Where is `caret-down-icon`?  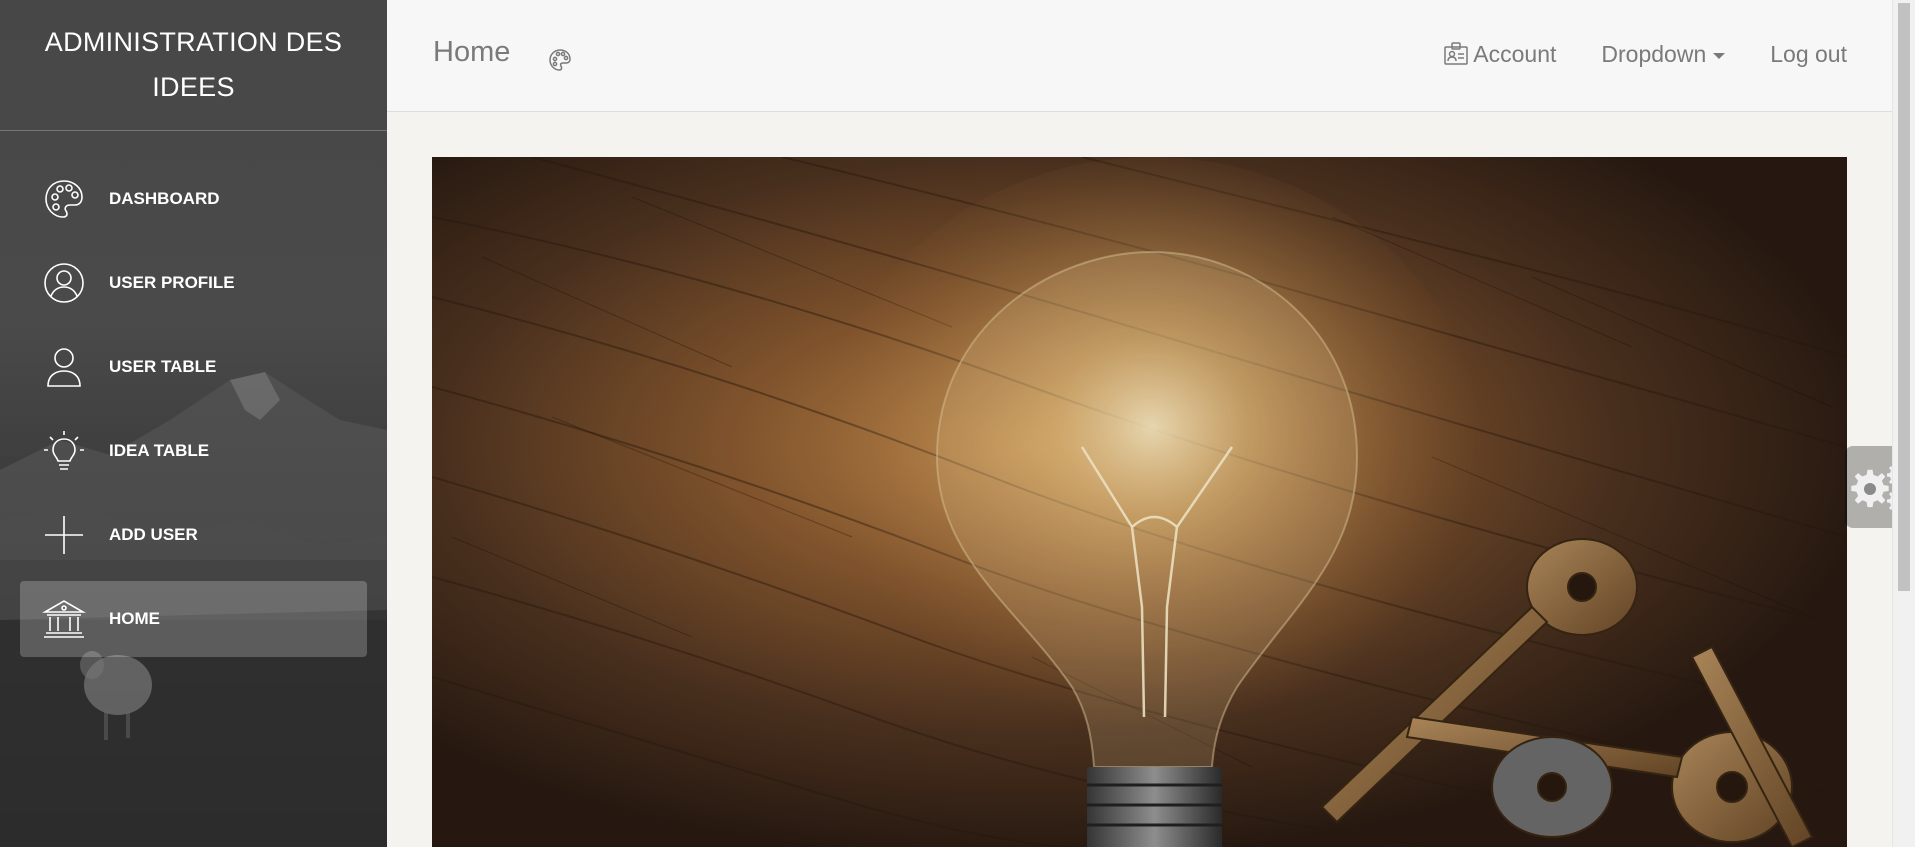 caret-down-icon is located at coordinates (1719, 55).